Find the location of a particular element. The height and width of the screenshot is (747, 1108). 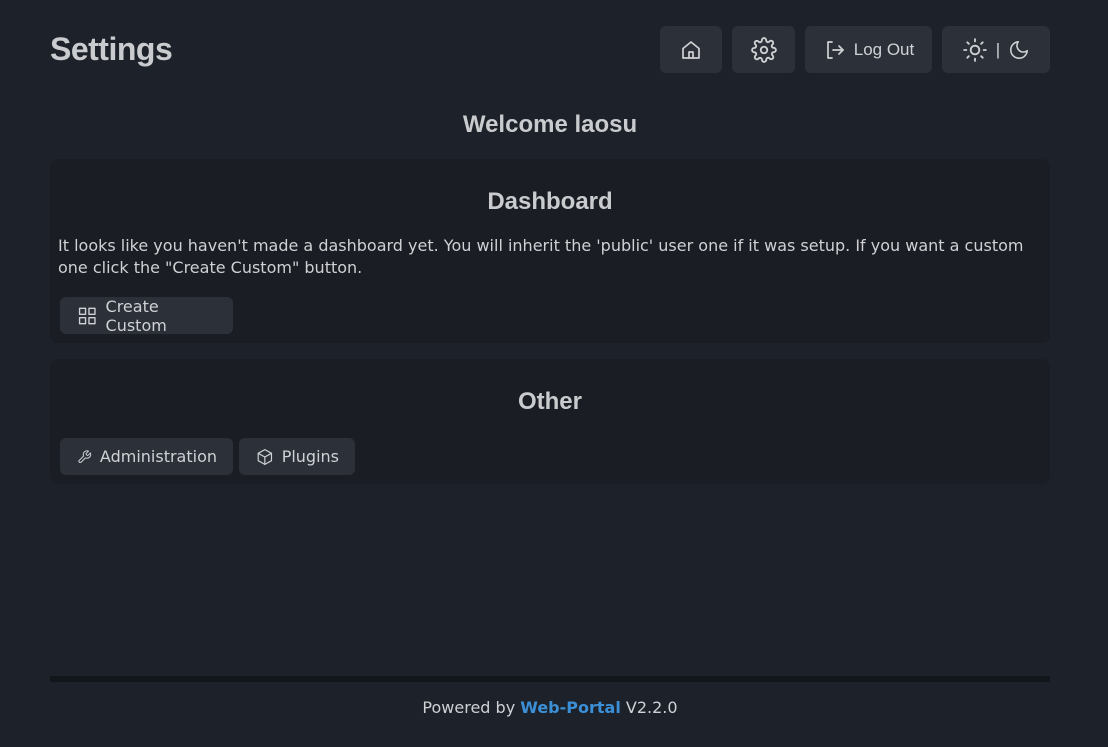

sun-icon is located at coordinates (975, 49).